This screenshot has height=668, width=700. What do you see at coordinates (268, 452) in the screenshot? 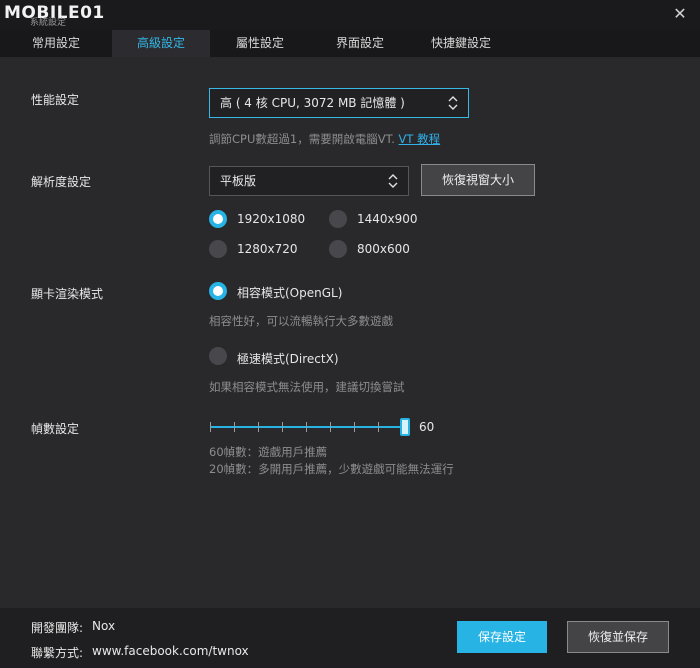
I see `fps-hint-60: 60幀數：遊戲用戶推薦` at bounding box center [268, 452].